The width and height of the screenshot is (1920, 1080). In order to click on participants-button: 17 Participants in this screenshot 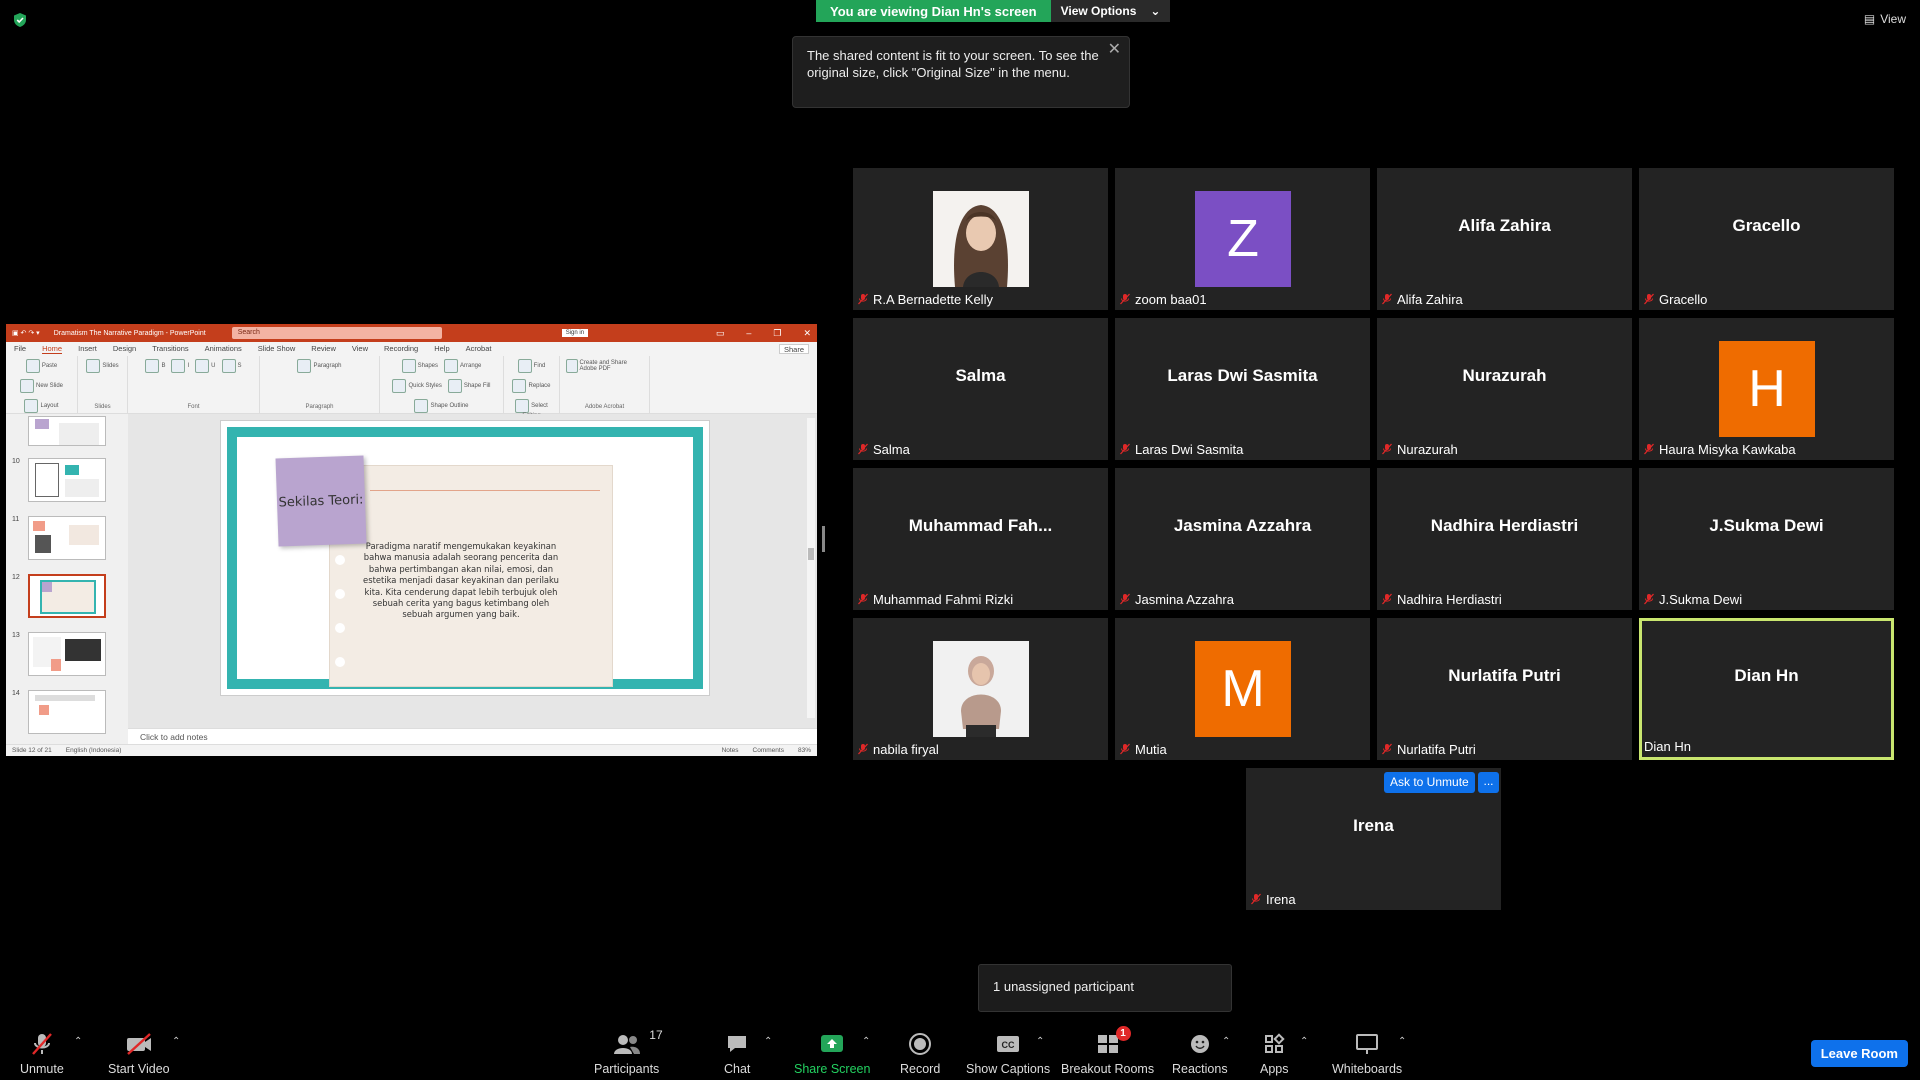, I will do `click(628, 1052)`.